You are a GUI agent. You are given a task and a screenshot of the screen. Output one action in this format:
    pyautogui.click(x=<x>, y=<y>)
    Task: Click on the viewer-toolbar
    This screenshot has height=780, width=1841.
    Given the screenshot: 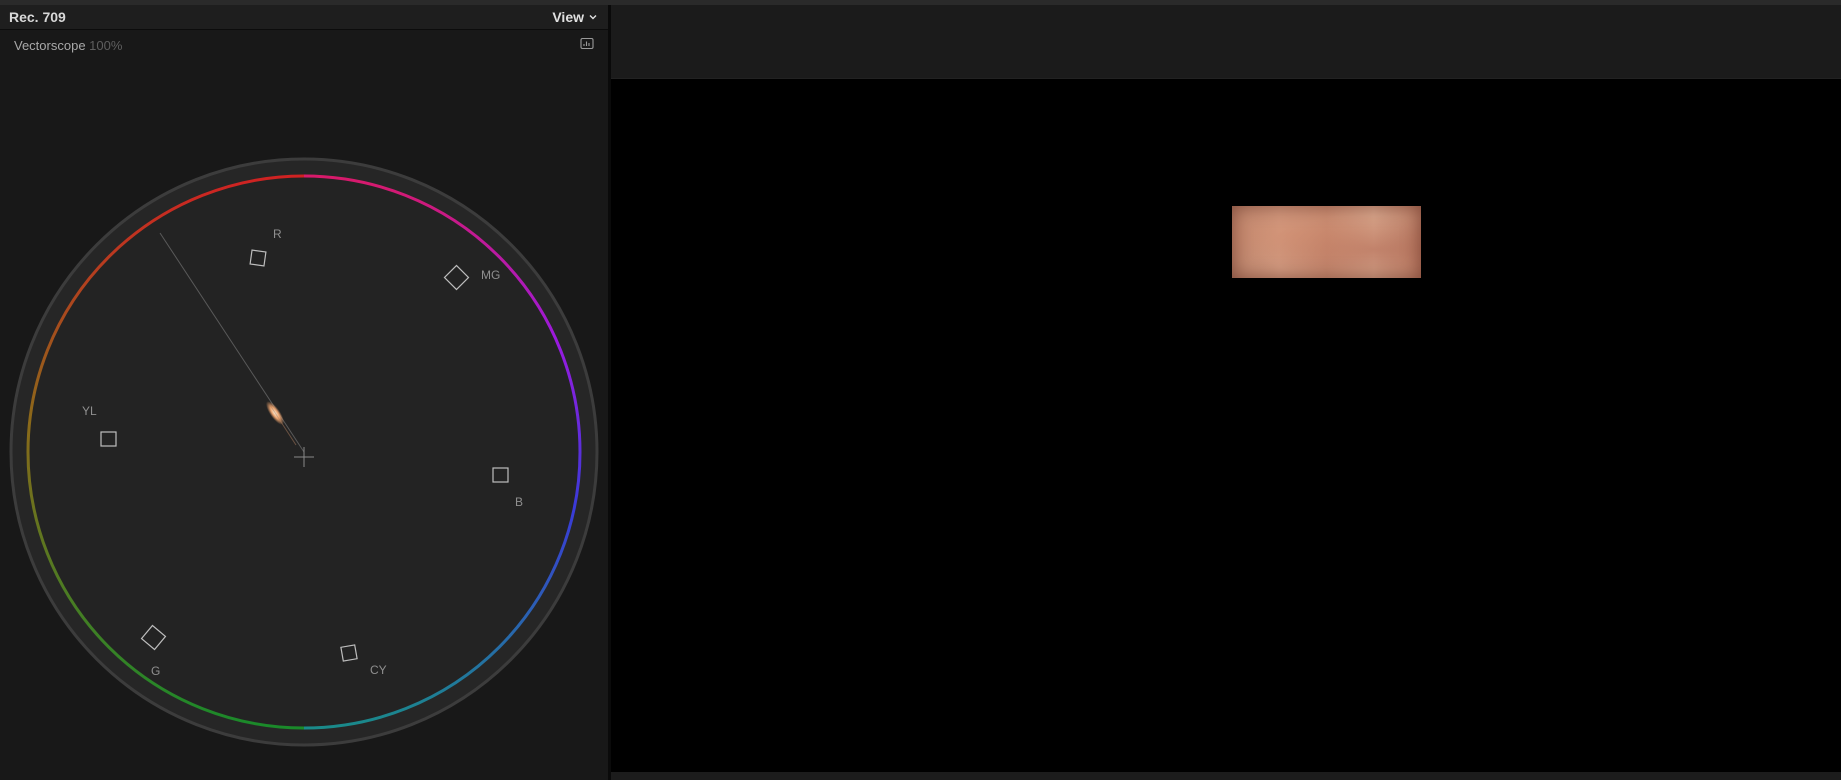 What is the action you would take?
    pyautogui.click(x=1226, y=42)
    